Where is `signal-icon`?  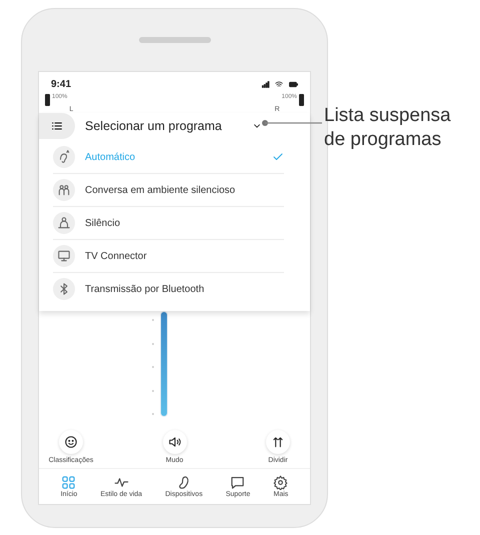
signal-icon is located at coordinates (266, 84).